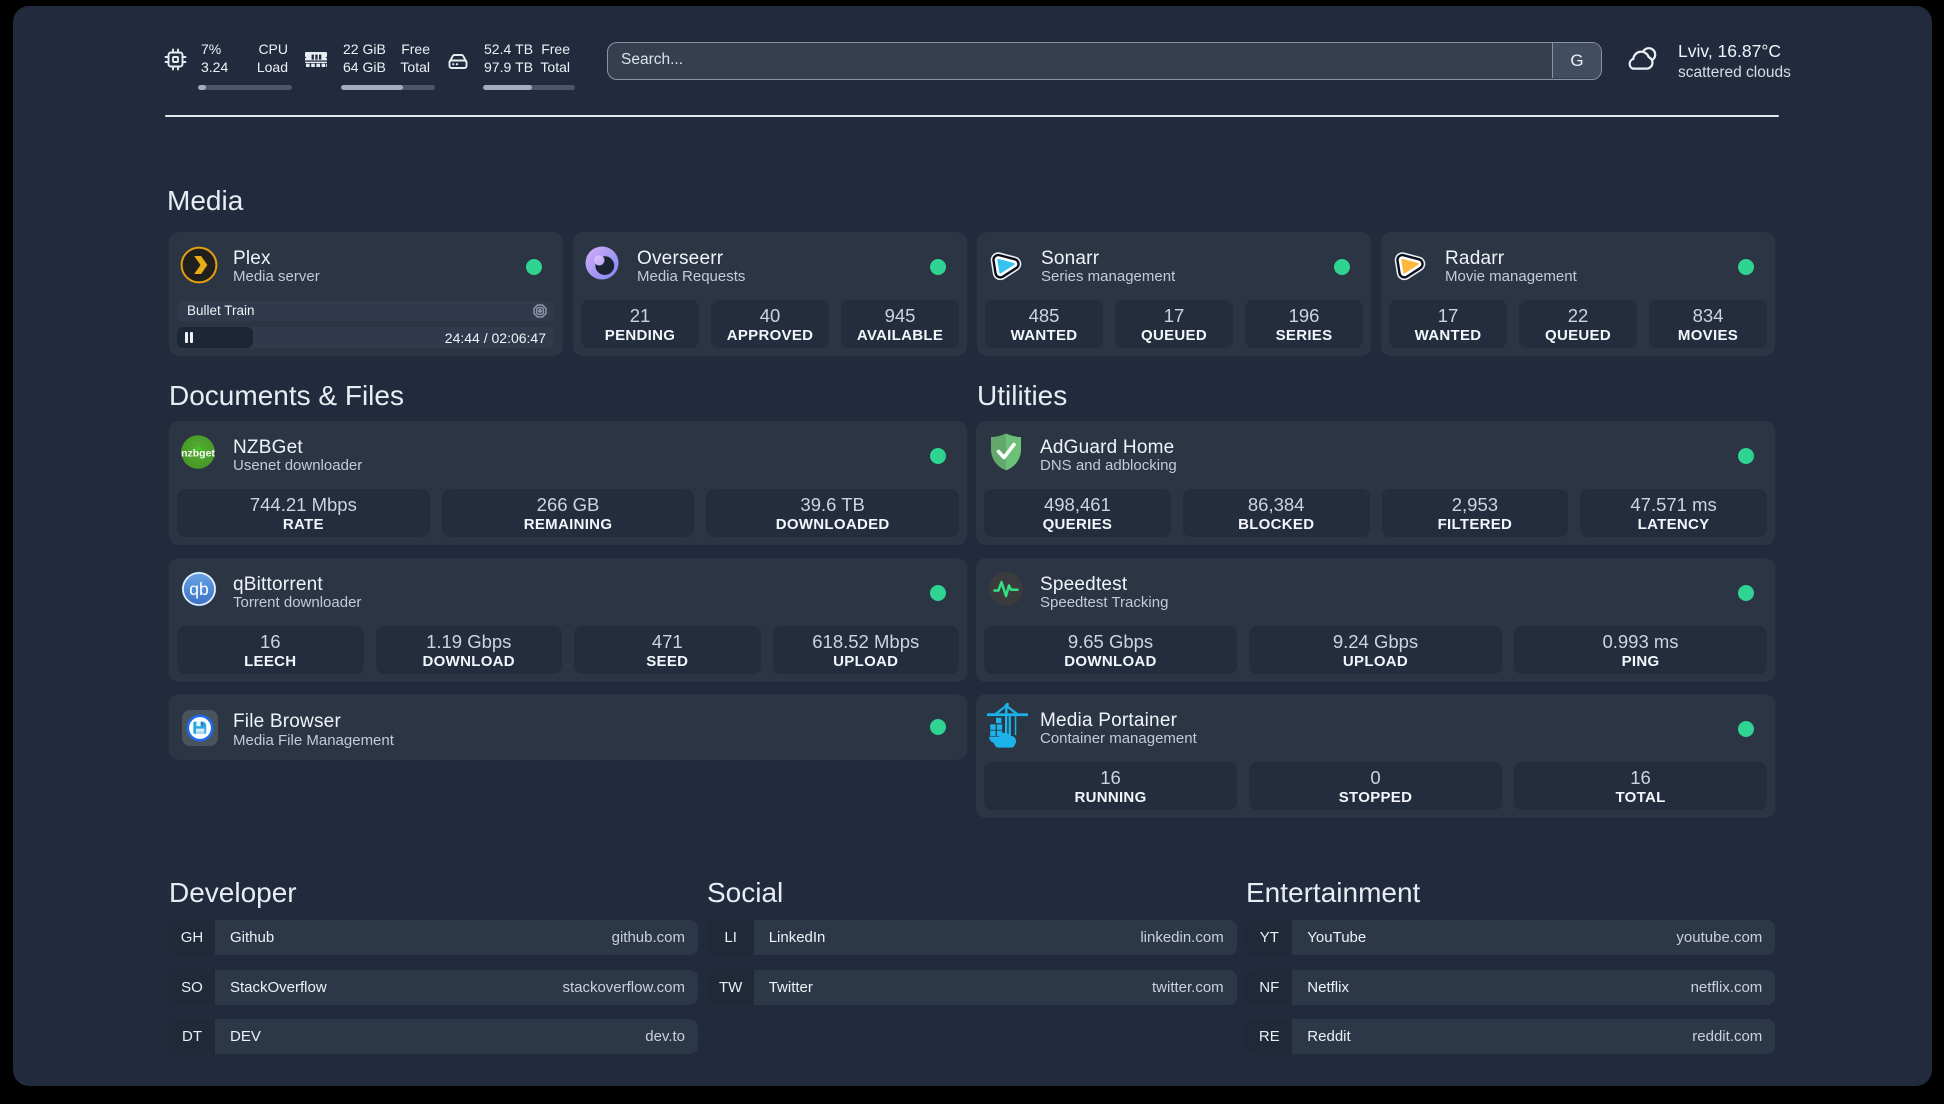 The image size is (1944, 1104). Describe the element at coordinates (198, 589) in the screenshot. I see `svg-text: qb` at that location.